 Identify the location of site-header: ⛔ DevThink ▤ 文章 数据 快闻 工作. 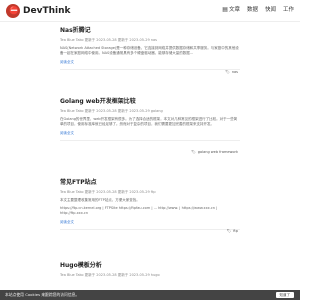
(150, 11).